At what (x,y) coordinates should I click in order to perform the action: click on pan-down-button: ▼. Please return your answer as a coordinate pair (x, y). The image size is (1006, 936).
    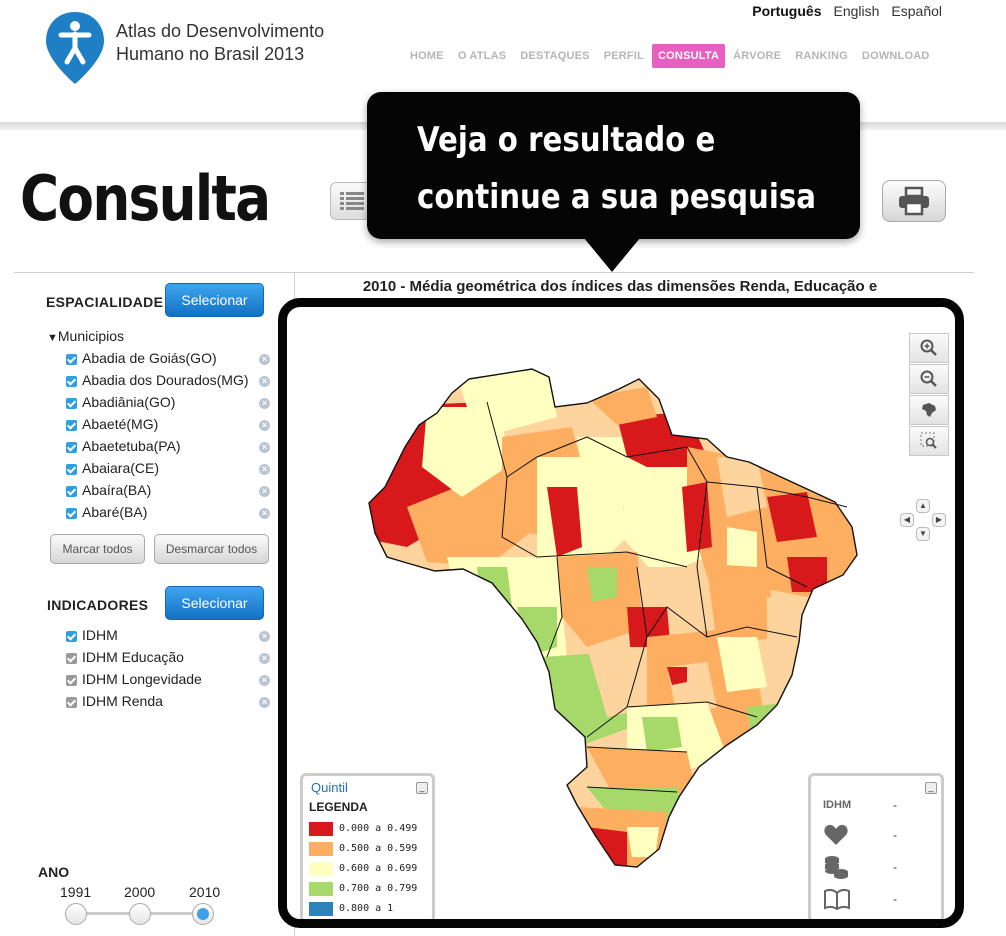
    Looking at the image, I should click on (923, 534).